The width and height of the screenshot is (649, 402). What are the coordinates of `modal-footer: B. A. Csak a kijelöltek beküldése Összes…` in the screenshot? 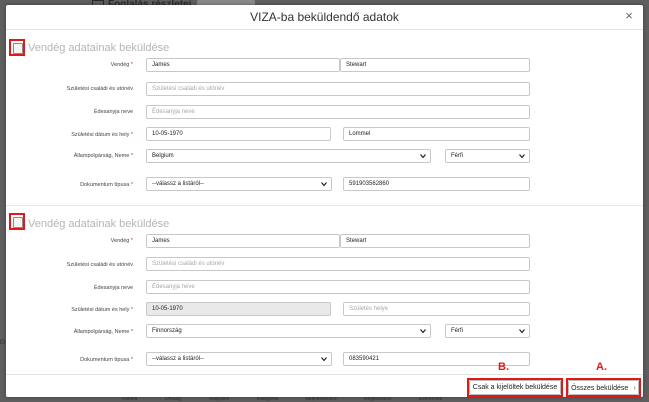 It's located at (324, 379).